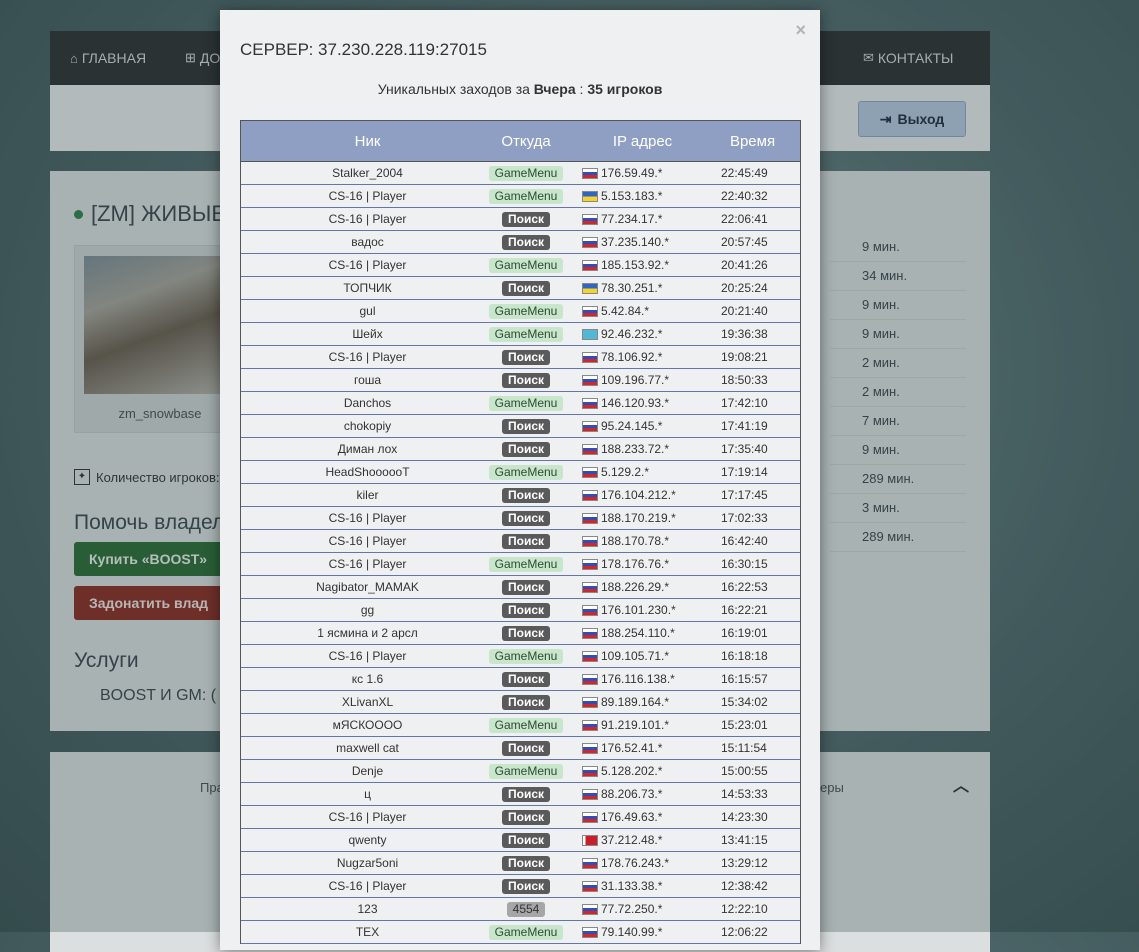 The width and height of the screenshot is (1139, 952). What do you see at coordinates (581, 89) in the screenshot?
I see `summary-sep: :` at bounding box center [581, 89].